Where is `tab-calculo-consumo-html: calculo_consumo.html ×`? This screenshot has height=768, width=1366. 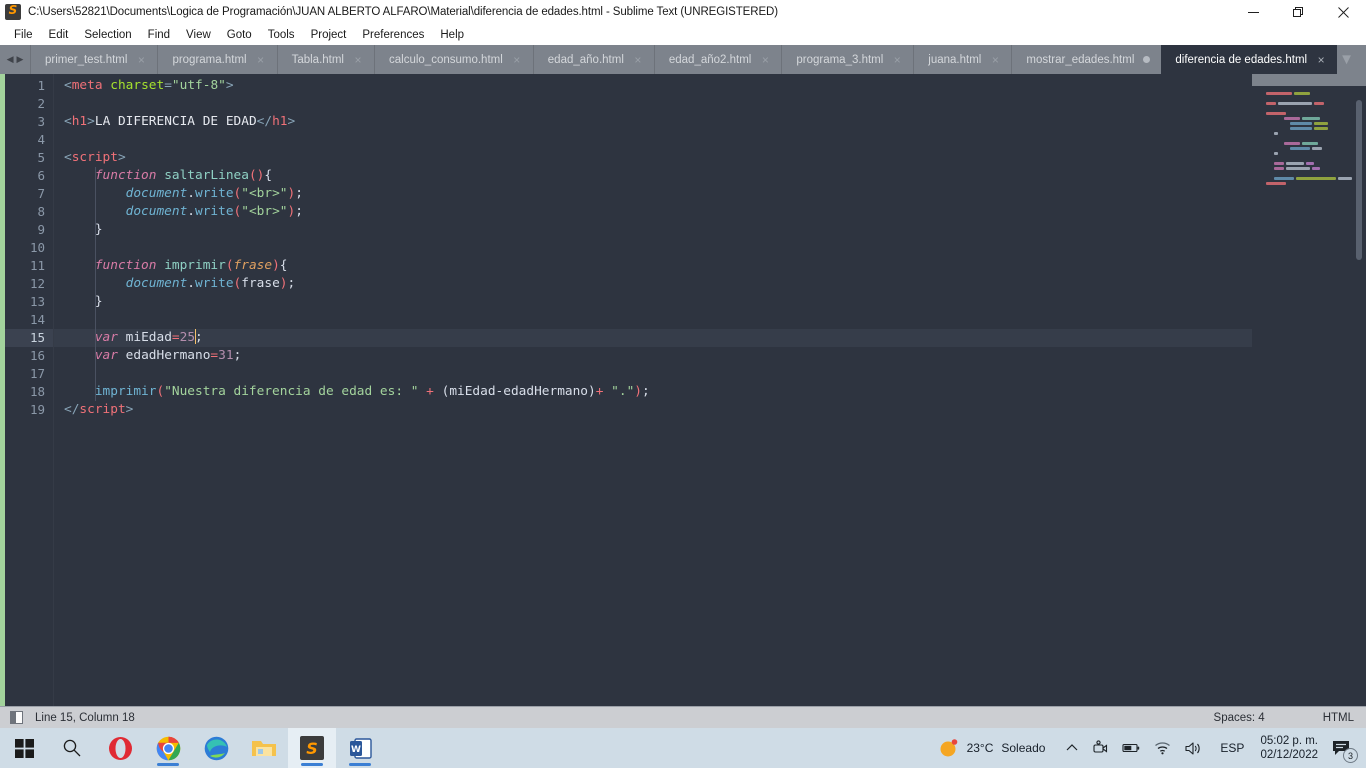
tab-calculo-consumo-html: calculo_consumo.html × is located at coordinates (453, 59).